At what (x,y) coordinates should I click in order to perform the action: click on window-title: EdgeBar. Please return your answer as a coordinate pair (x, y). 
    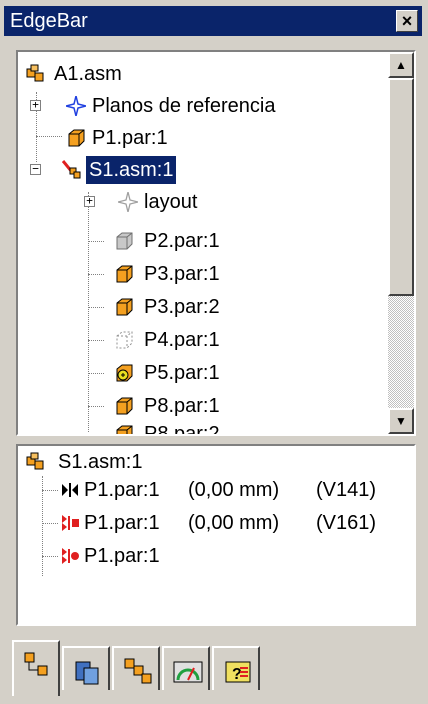
    Looking at the image, I should click on (49, 21).